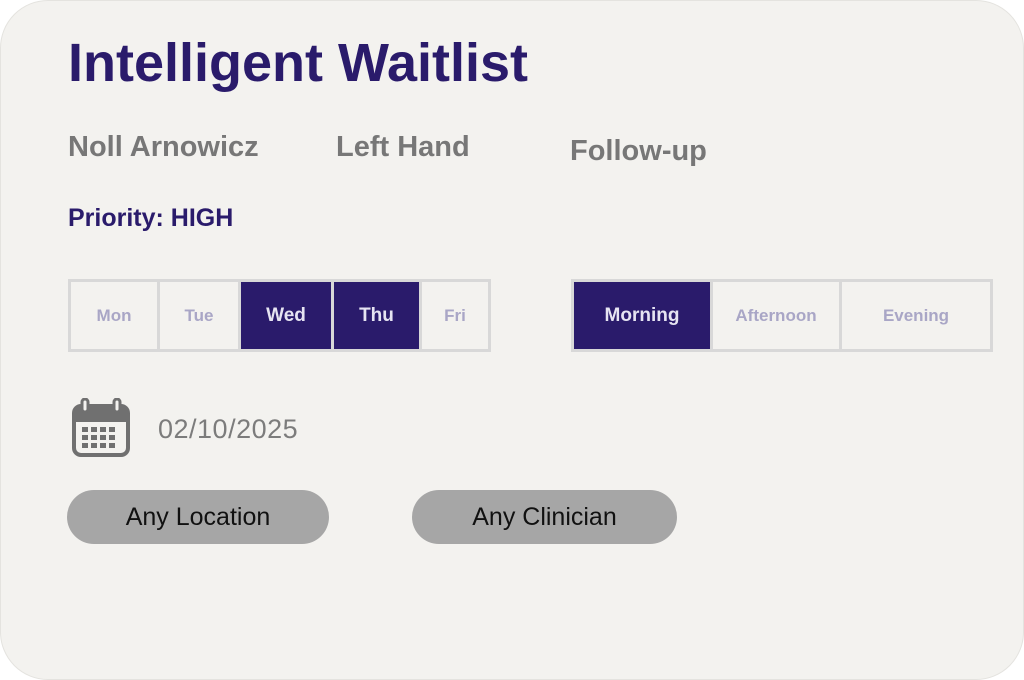  I want to click on body-part: Left Hand, so click(403, 147).